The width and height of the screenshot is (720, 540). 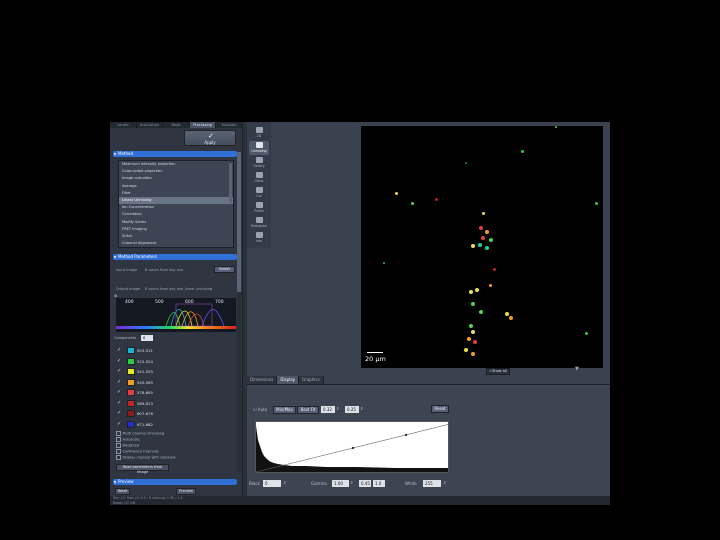 I want to click on channel-row: ✓ 589-613, so click(x=157, y=403).